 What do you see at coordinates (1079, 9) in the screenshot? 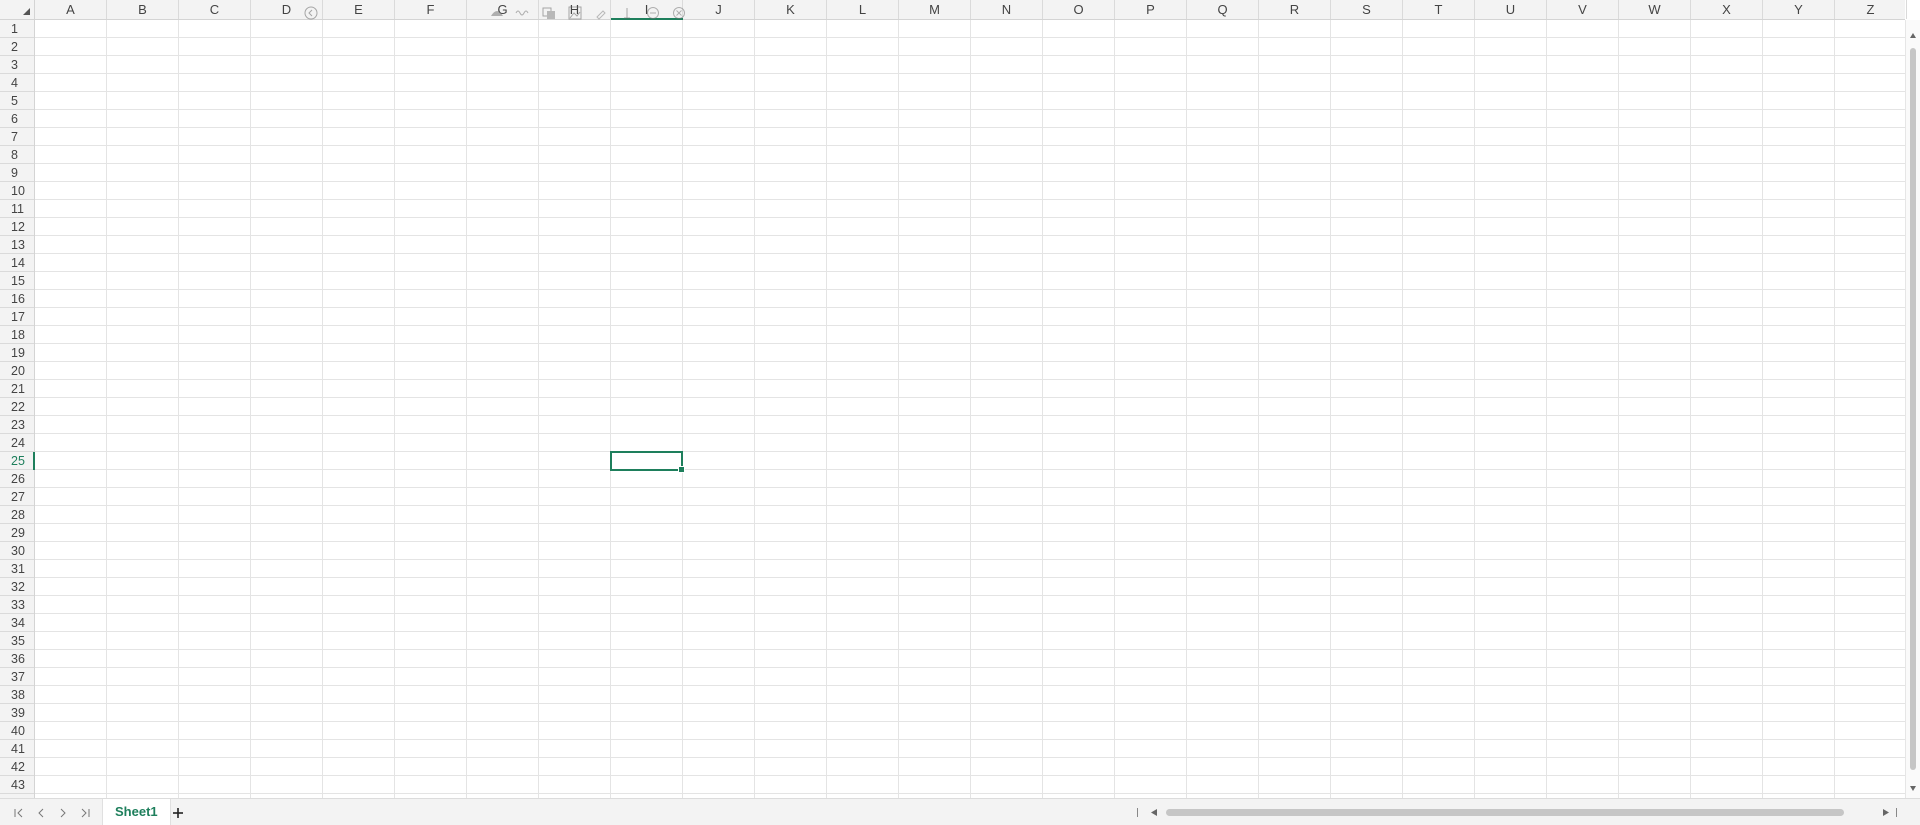
I see `column-header-o: O` at bounding box center [1079, 9].